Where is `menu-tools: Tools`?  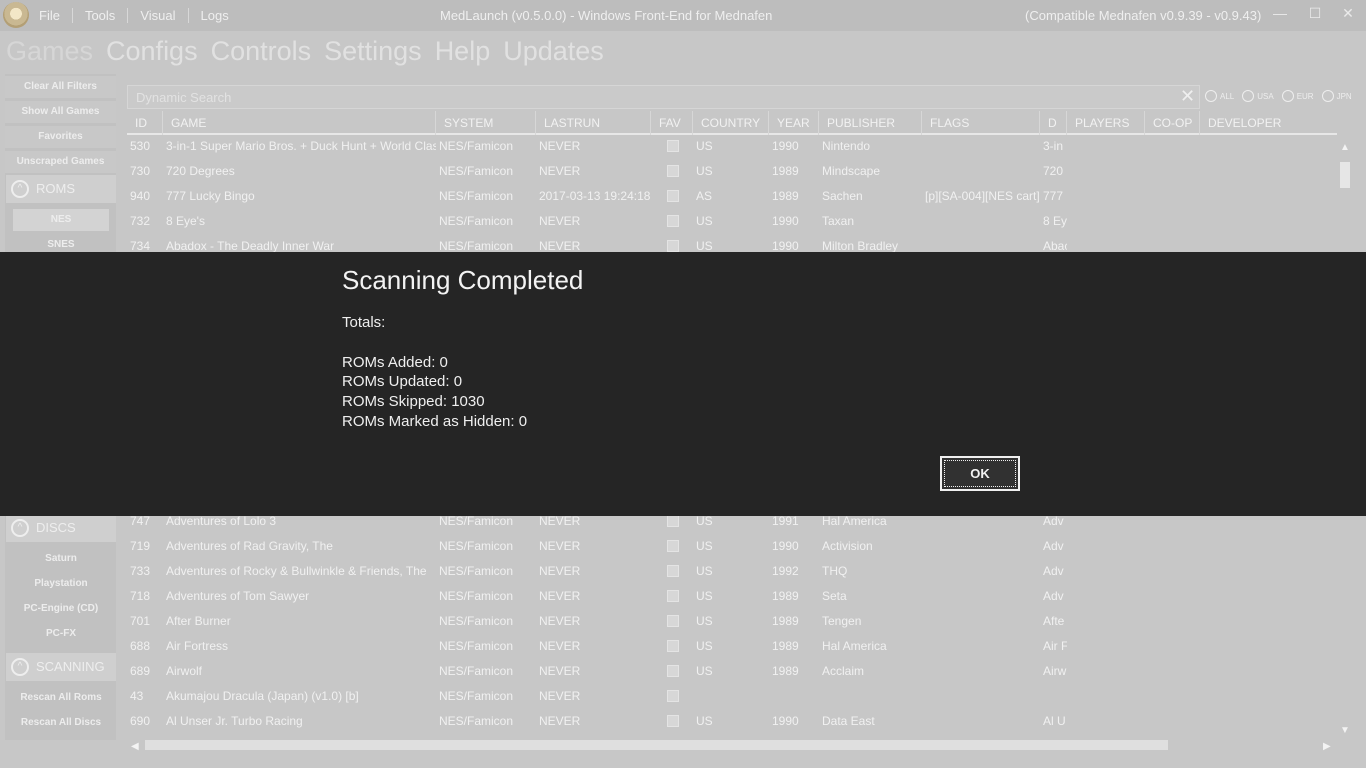
menu-tools: Tools is located at coordinates (101, 15).